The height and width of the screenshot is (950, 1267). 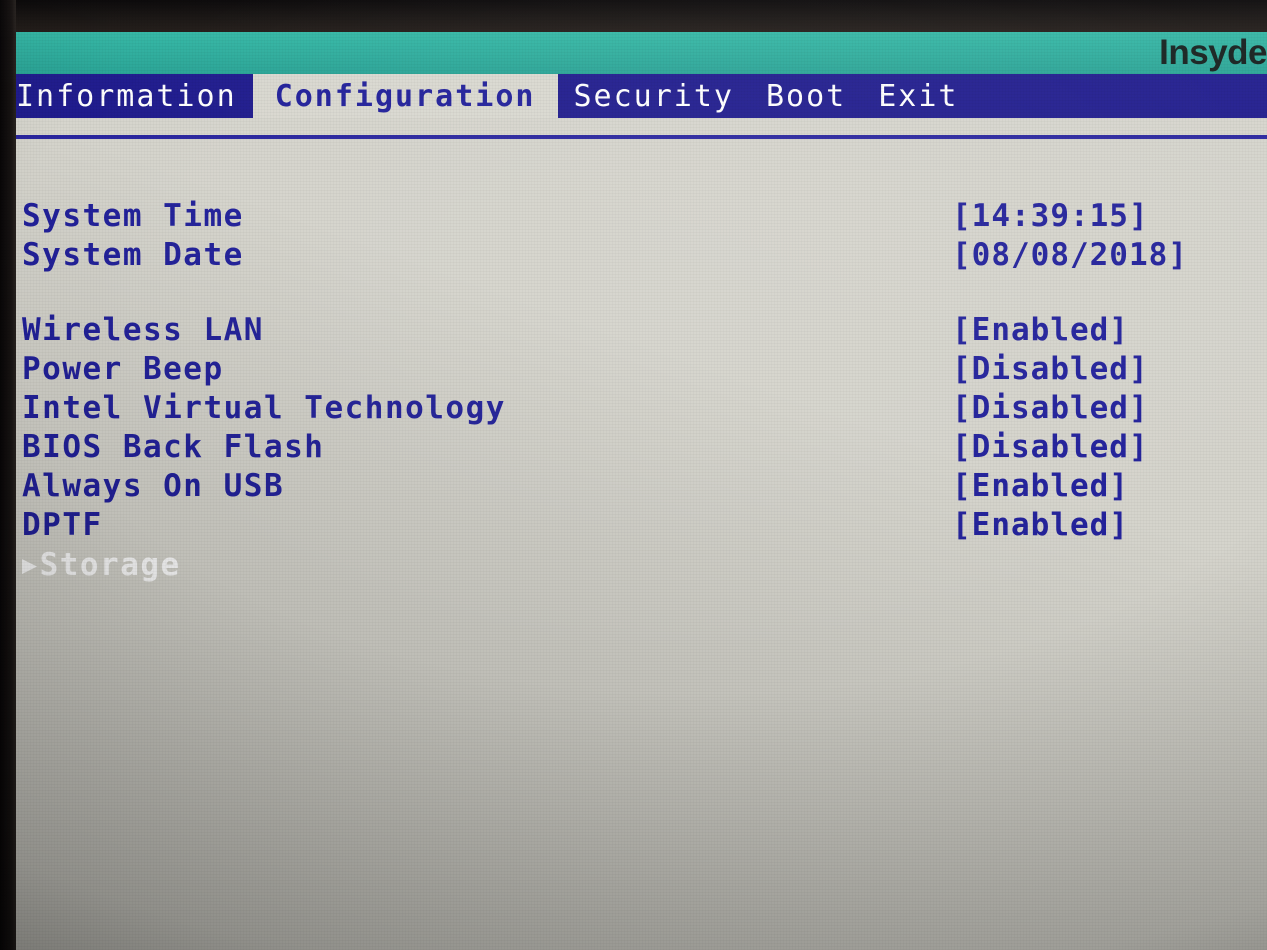 I want to click on setting-label-system-time: System Time, so click(x=133, y=216).